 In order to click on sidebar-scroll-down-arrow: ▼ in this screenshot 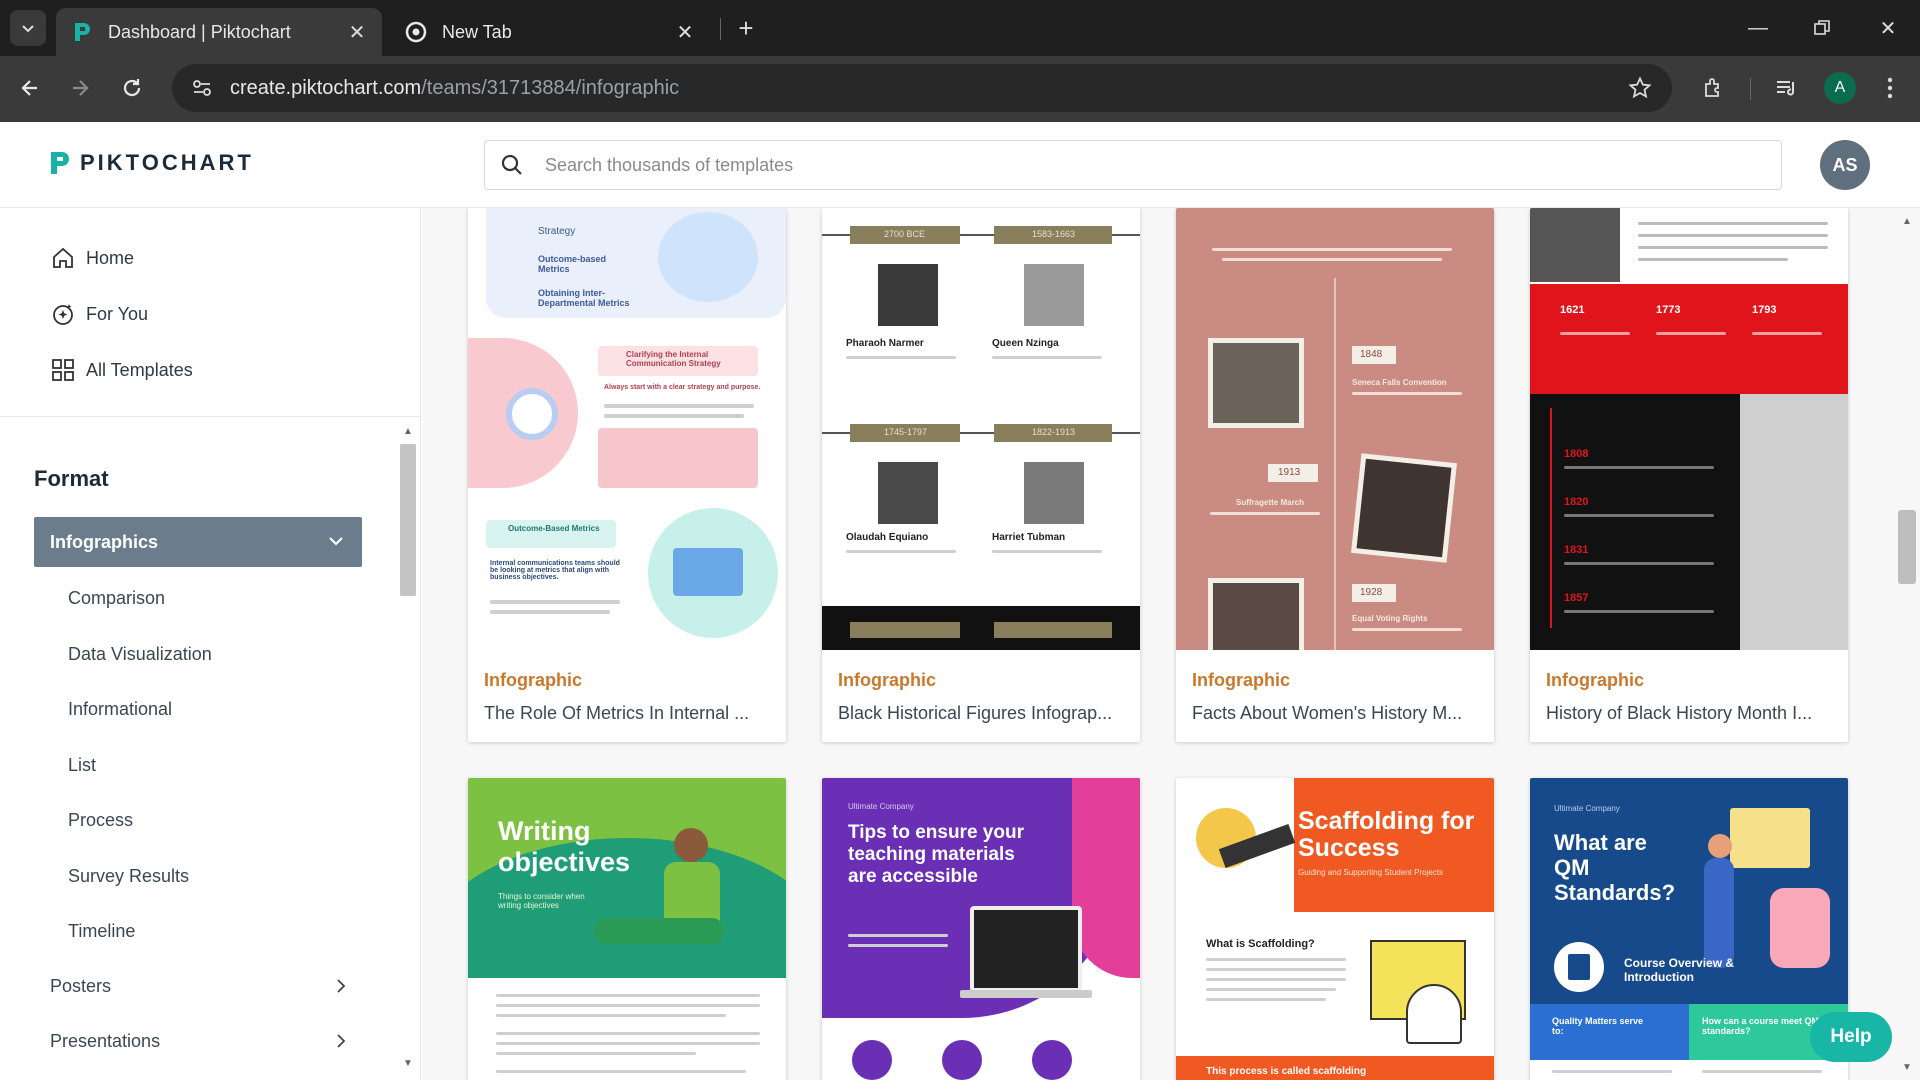, I will do `click(408, 1063)`.